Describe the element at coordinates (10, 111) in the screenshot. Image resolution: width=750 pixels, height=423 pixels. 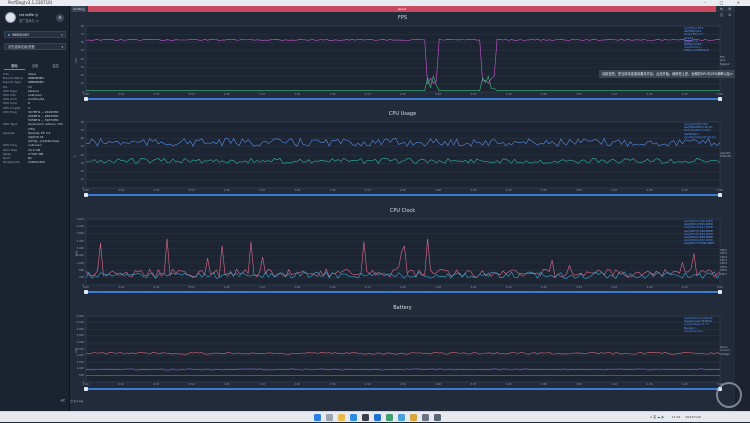
I see `info-key: CPU Freq` at that location.